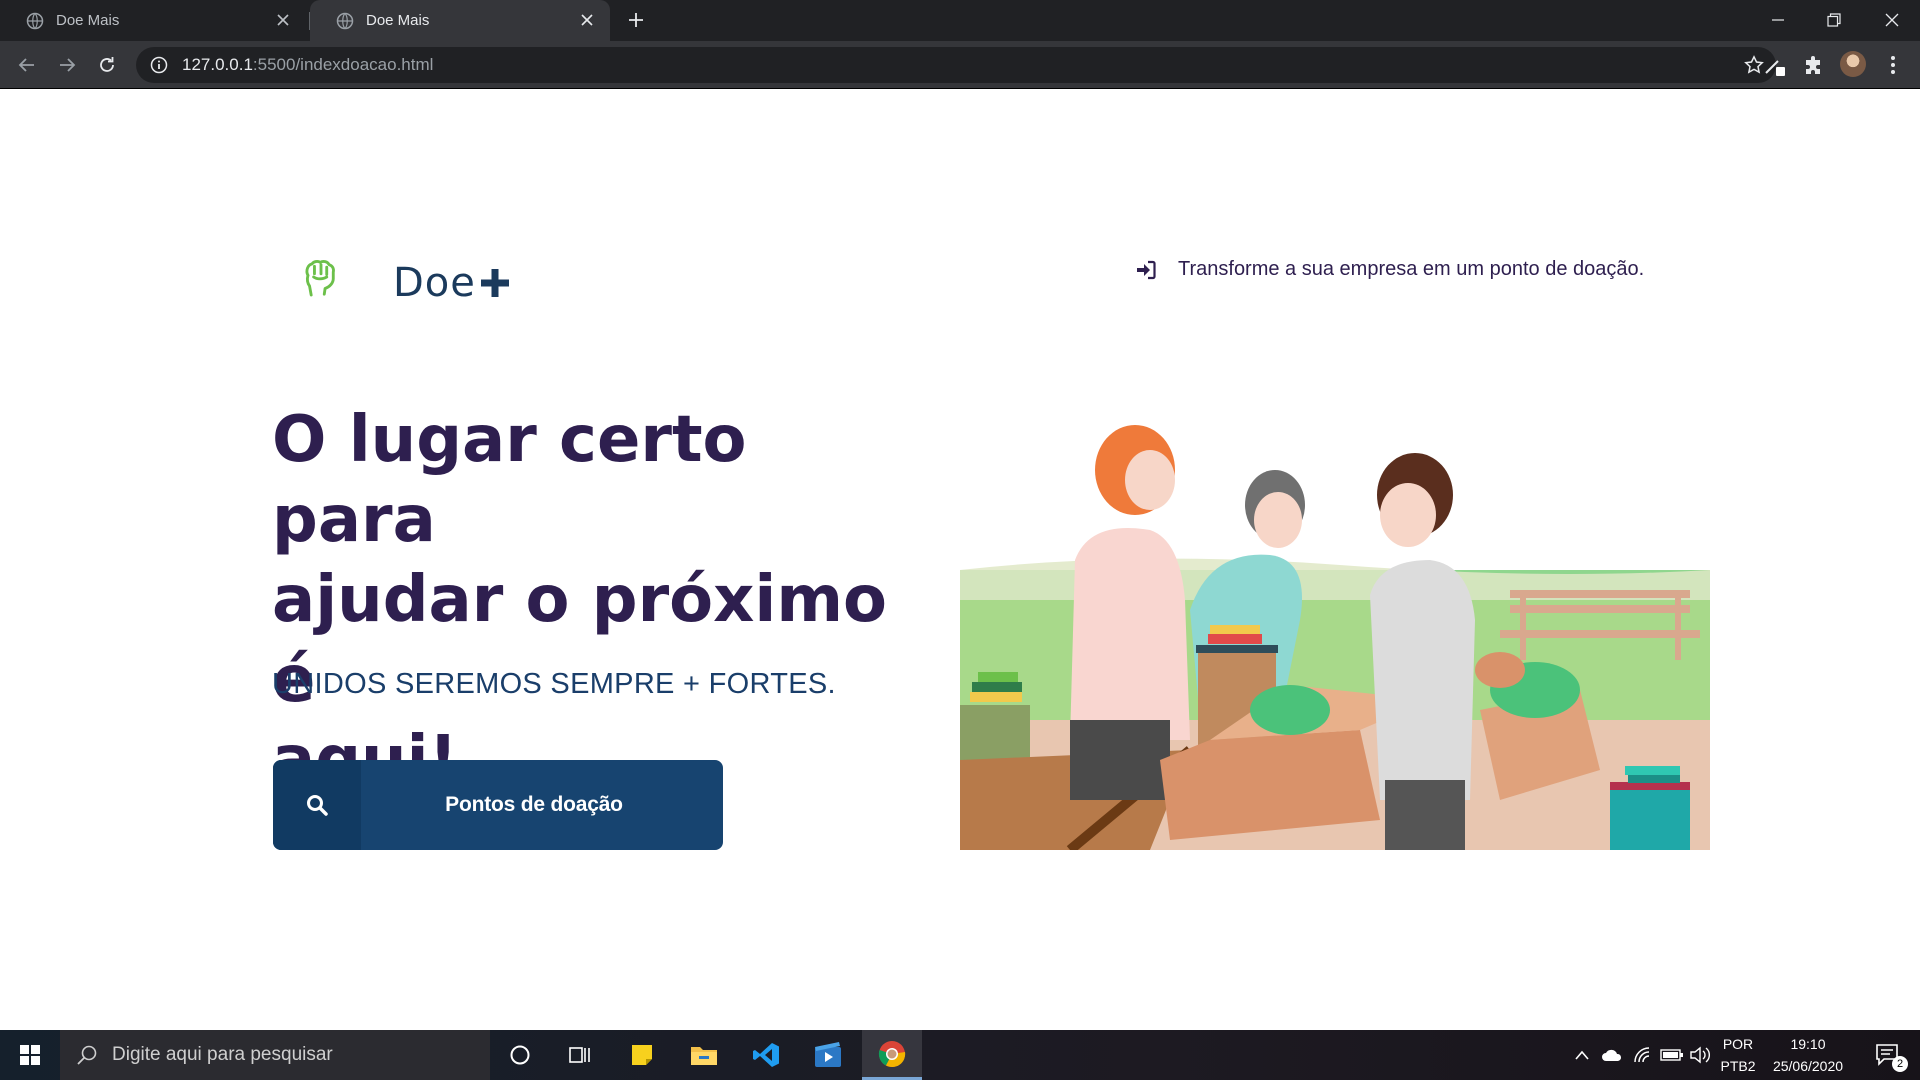 This screenshot has height=1080, width=1920. I want to click on keyboard-language: POR PTB2, so click(1738, 1055).